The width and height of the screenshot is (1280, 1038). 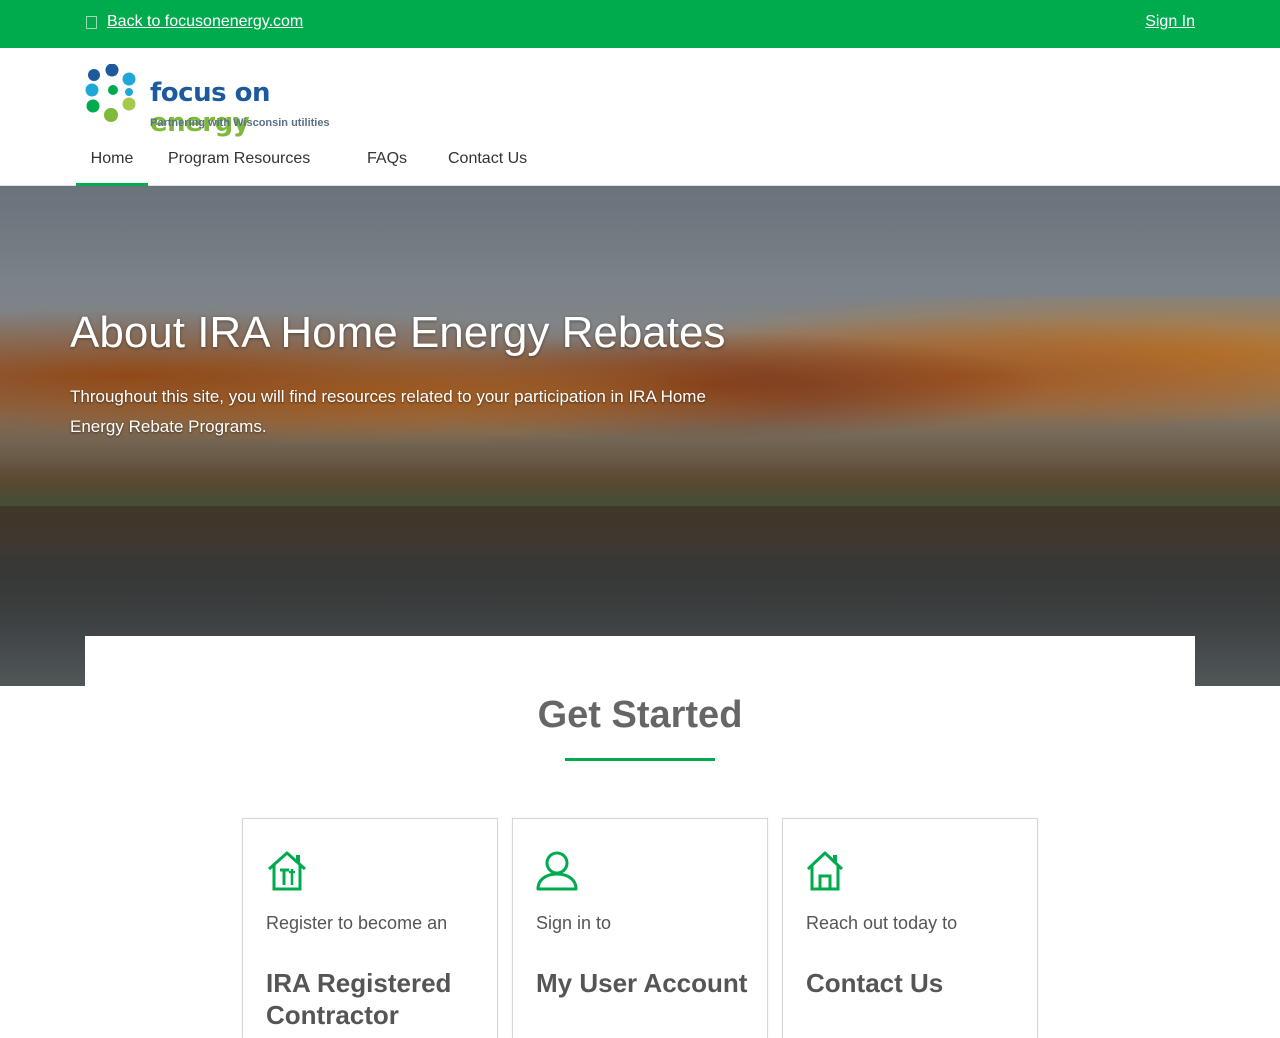 I want to click on sign-in-link: Sign In, so click(x=1170, y=22).